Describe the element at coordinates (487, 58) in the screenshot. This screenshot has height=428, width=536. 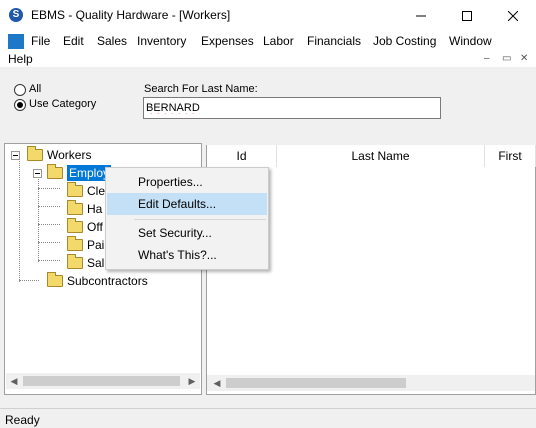
I see `mdi-minimize-button: –` at that location.